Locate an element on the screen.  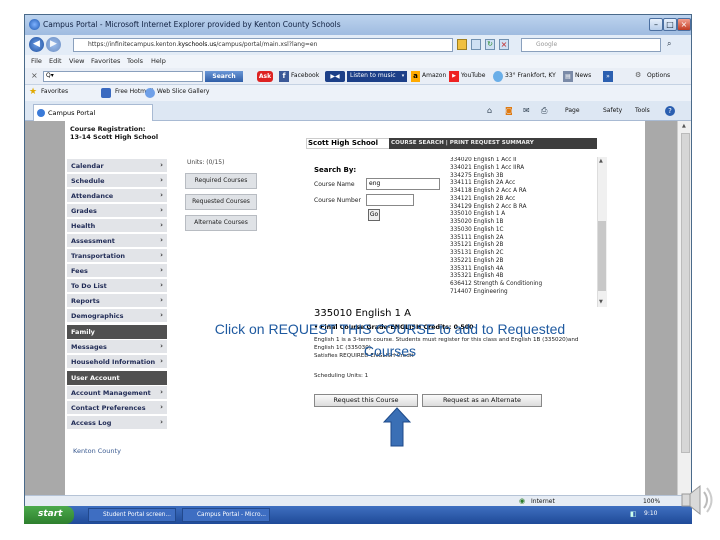
request-alternate-button: Request as an Alternate is located at coordinates (482, 400).